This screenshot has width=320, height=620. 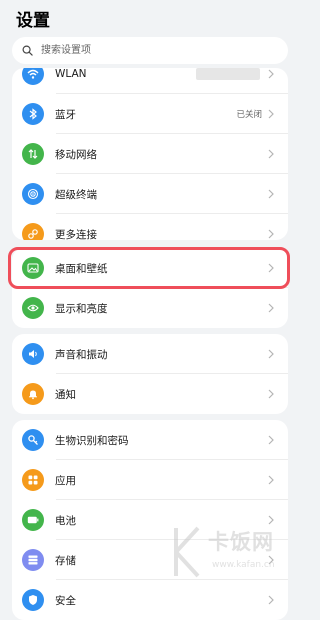 What do you see at coordinates (65, 114) in the screenshot?
I see `settings-item-label: 蓝牙` at bounding box center [65, 114].